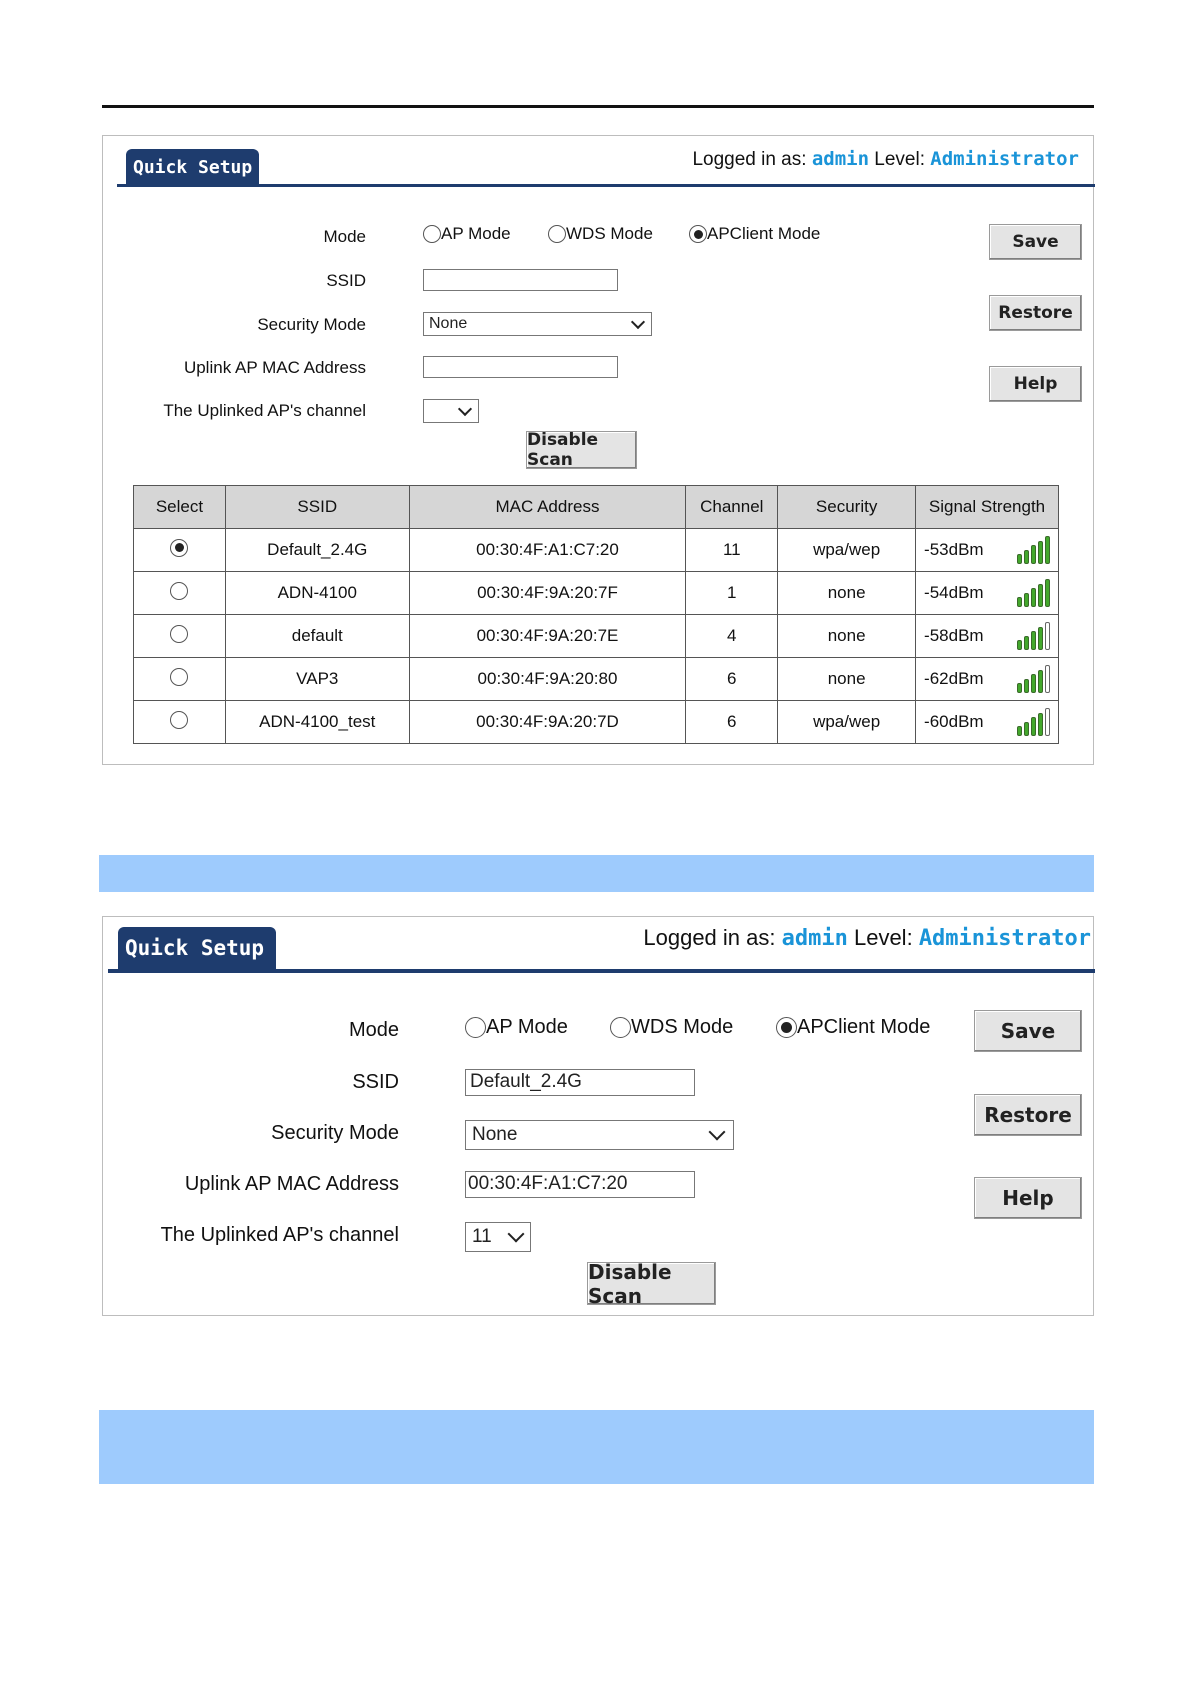 The width and height of the screenshot is (1190, 1684). I want to click on signal-value: -54dBm, so click(954, 592).